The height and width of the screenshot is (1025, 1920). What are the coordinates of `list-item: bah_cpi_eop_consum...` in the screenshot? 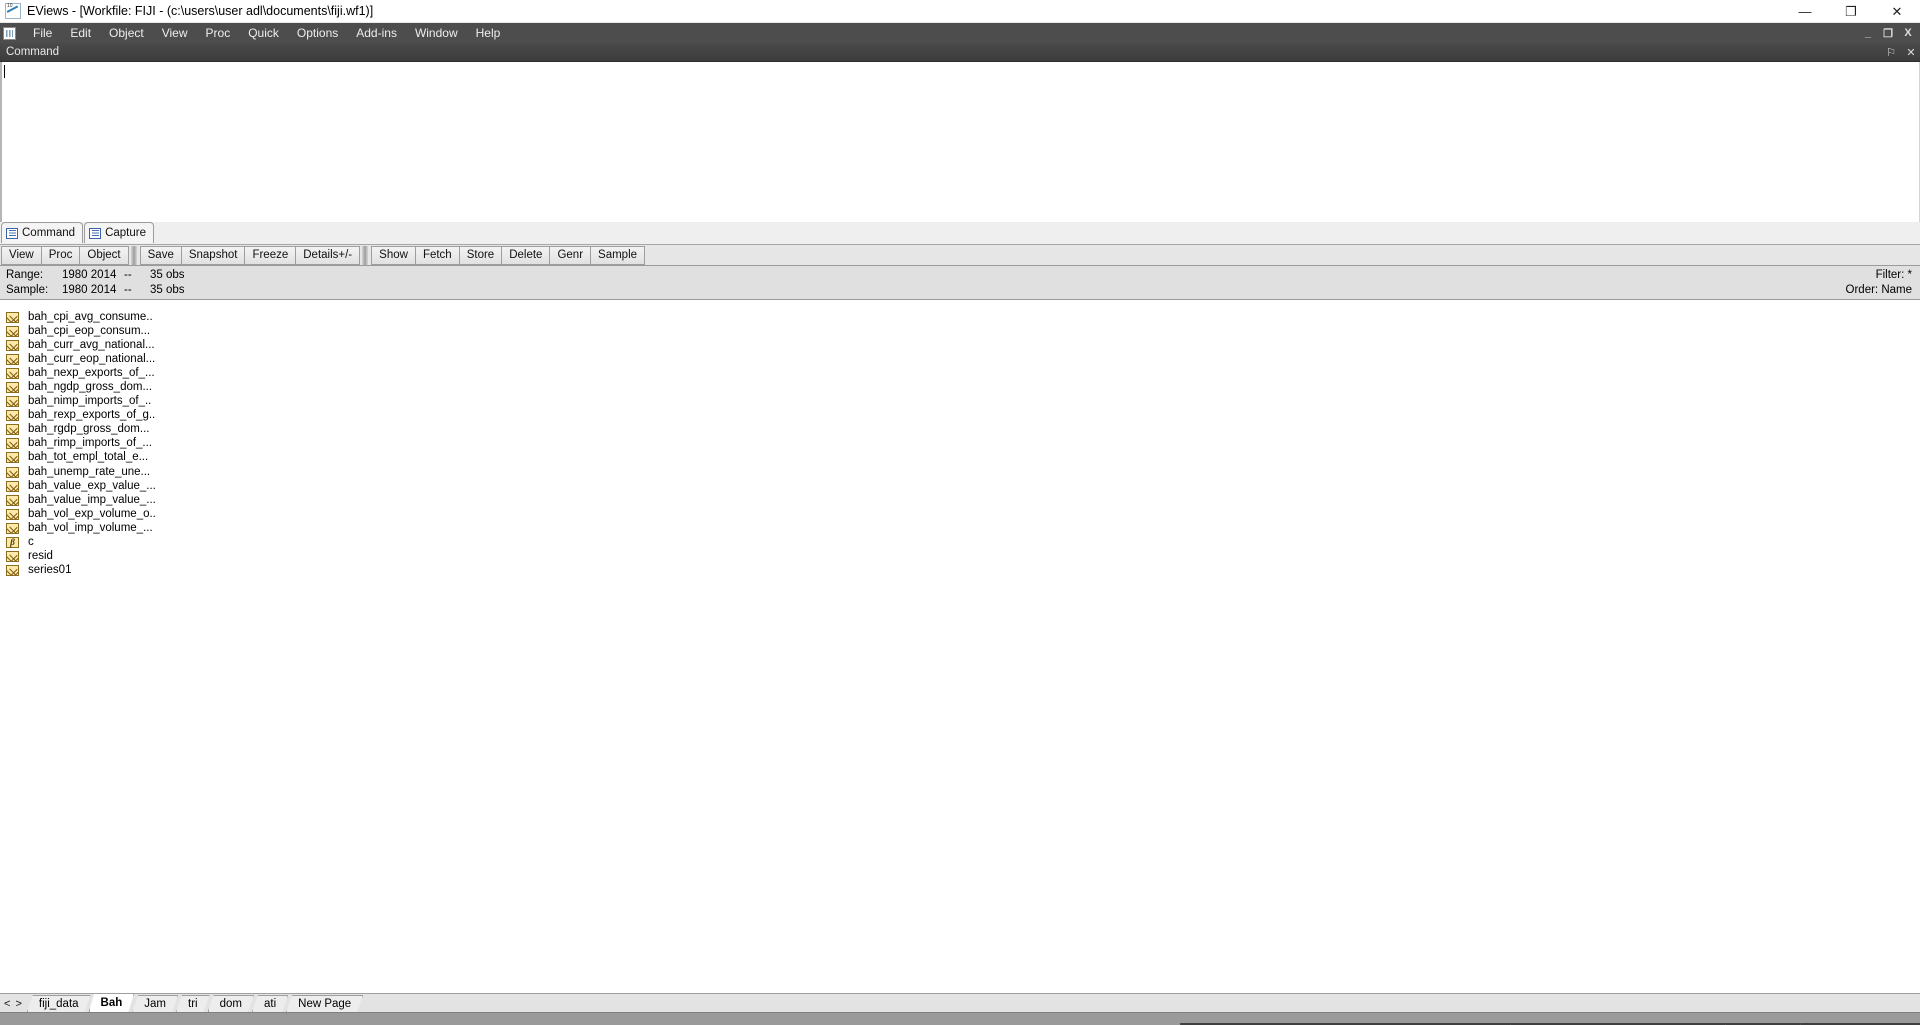 It's located at (960, 331).